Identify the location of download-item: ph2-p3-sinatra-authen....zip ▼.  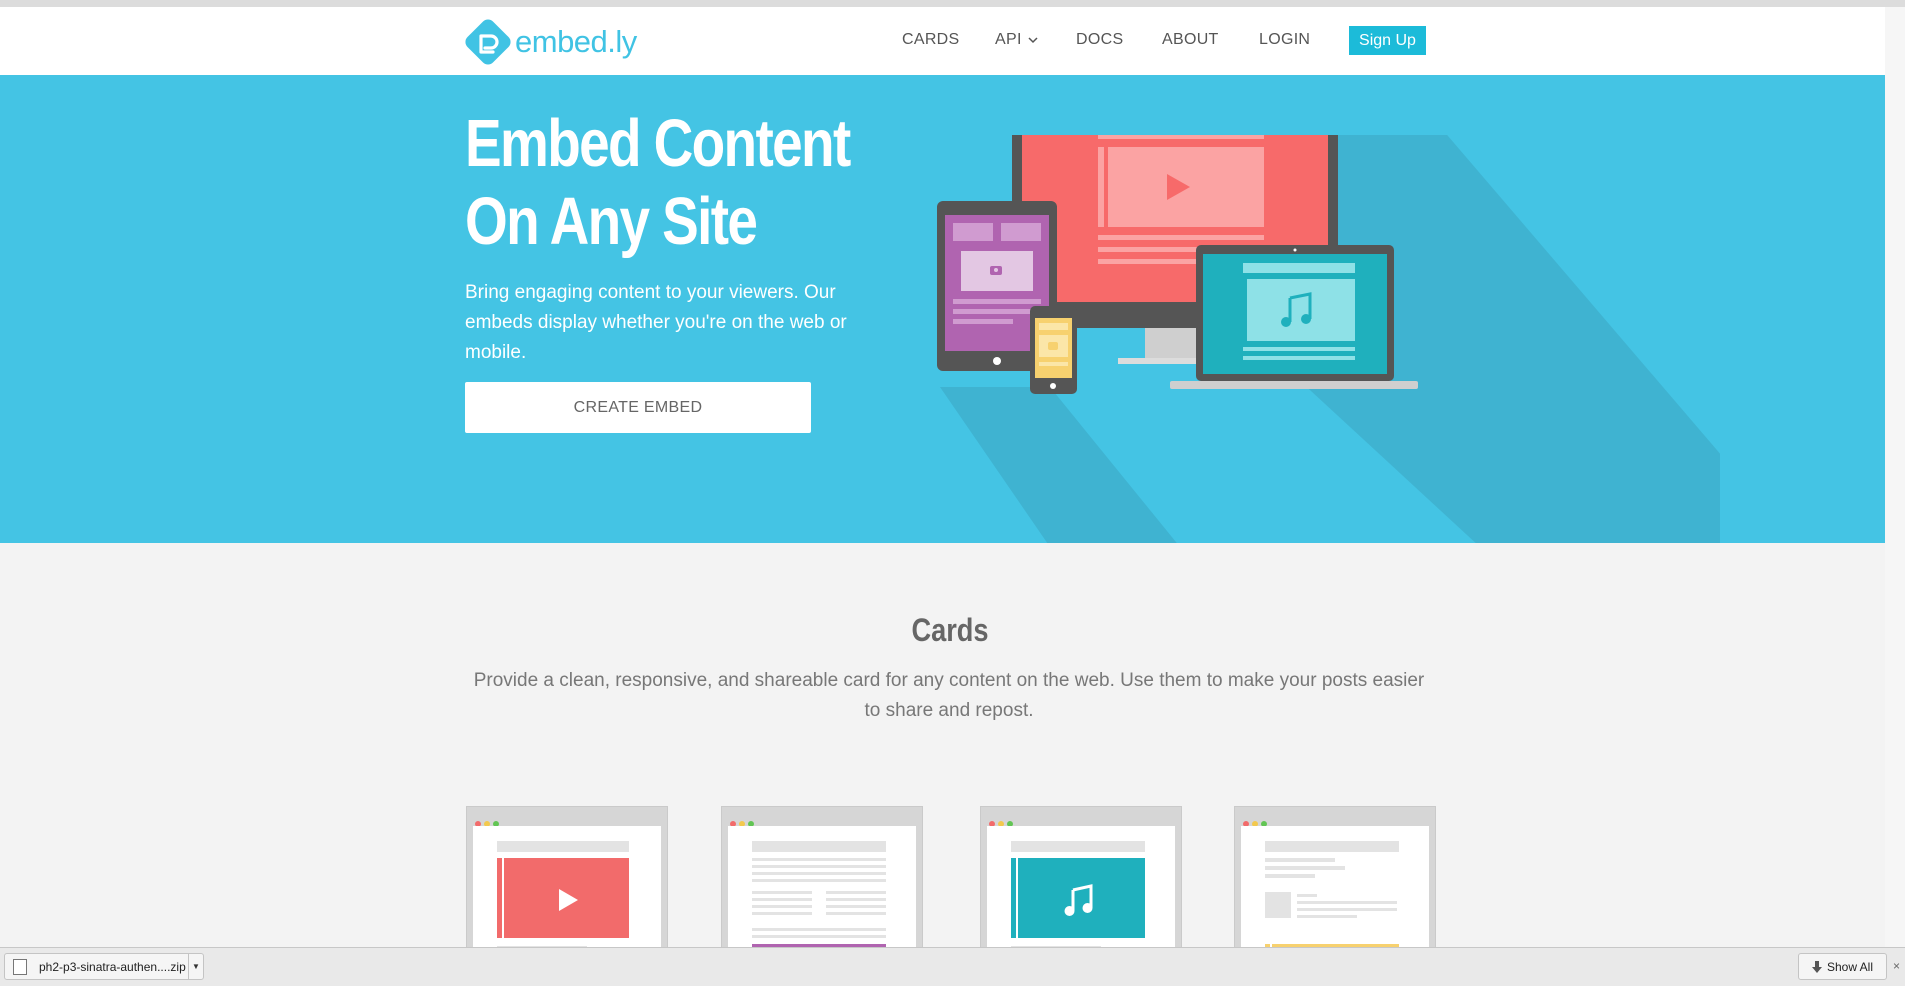
(104, 966).